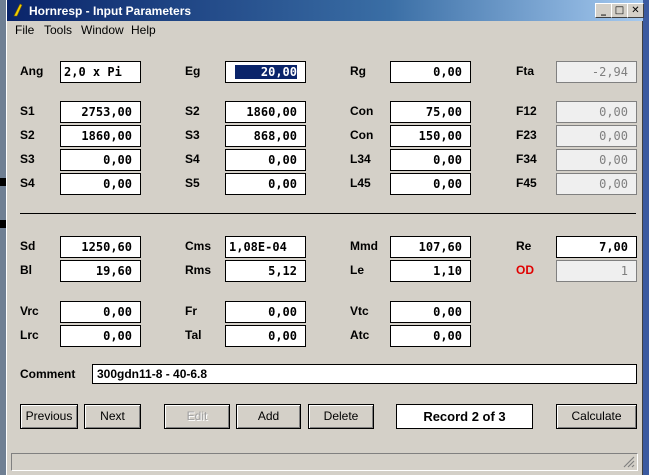 This screenshot has height=475, width=649. Describe the element at coordinates (341, 416) in the screenshot. I see `delete-button: Delete` at that location.